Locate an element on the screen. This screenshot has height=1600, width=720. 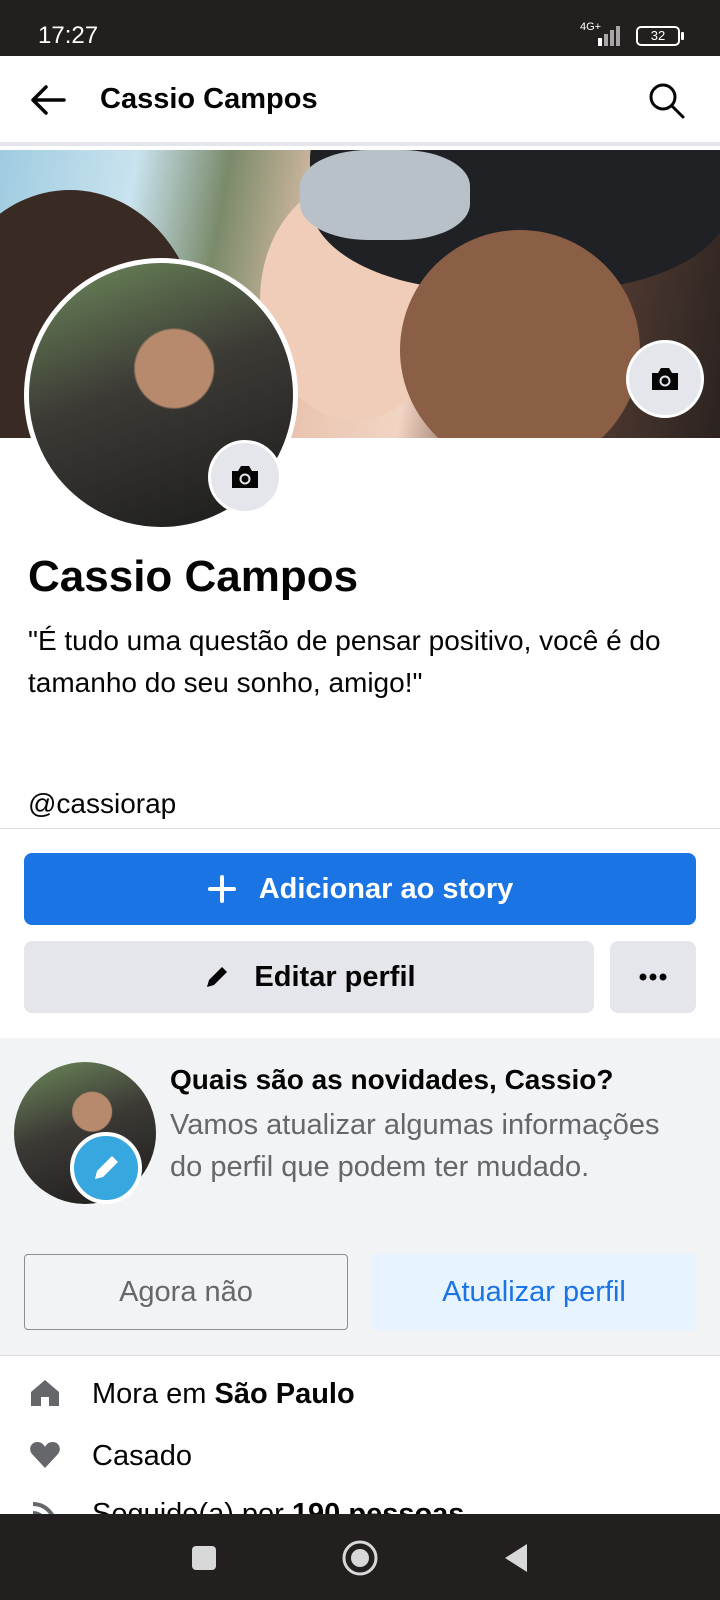
home-button is located at coordinates (360, 1558).